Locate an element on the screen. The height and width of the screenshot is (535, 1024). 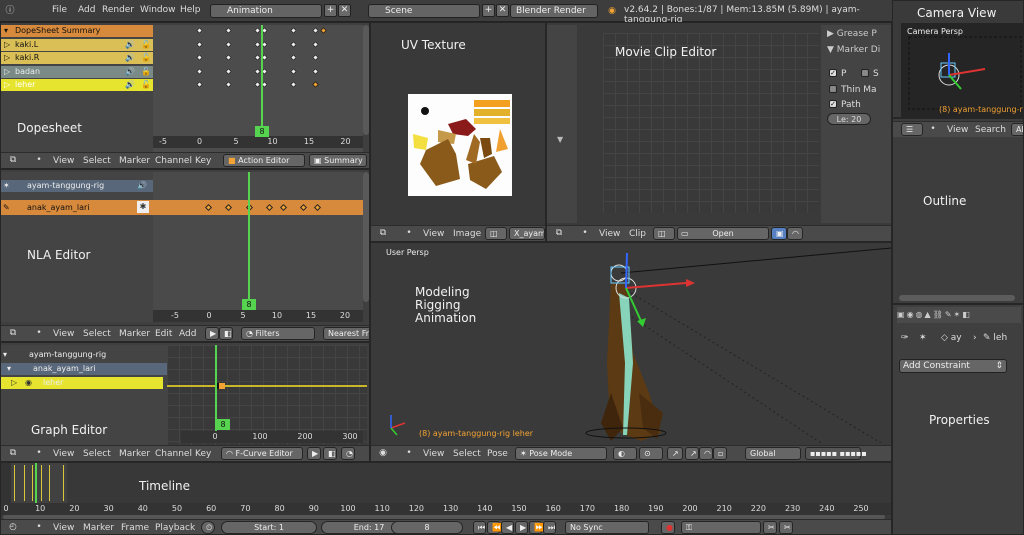
dopesheet-channel-row: ▷ badan 🔊 🔓 is located at coordinates (77, 71).